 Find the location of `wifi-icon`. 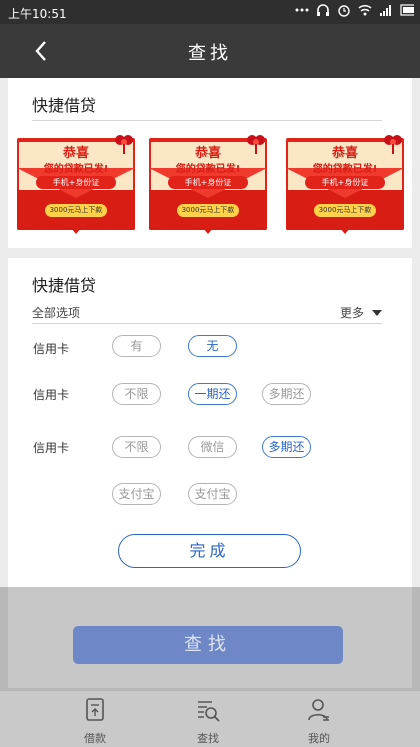

wifi-icon is located at coordinates (365, 10).